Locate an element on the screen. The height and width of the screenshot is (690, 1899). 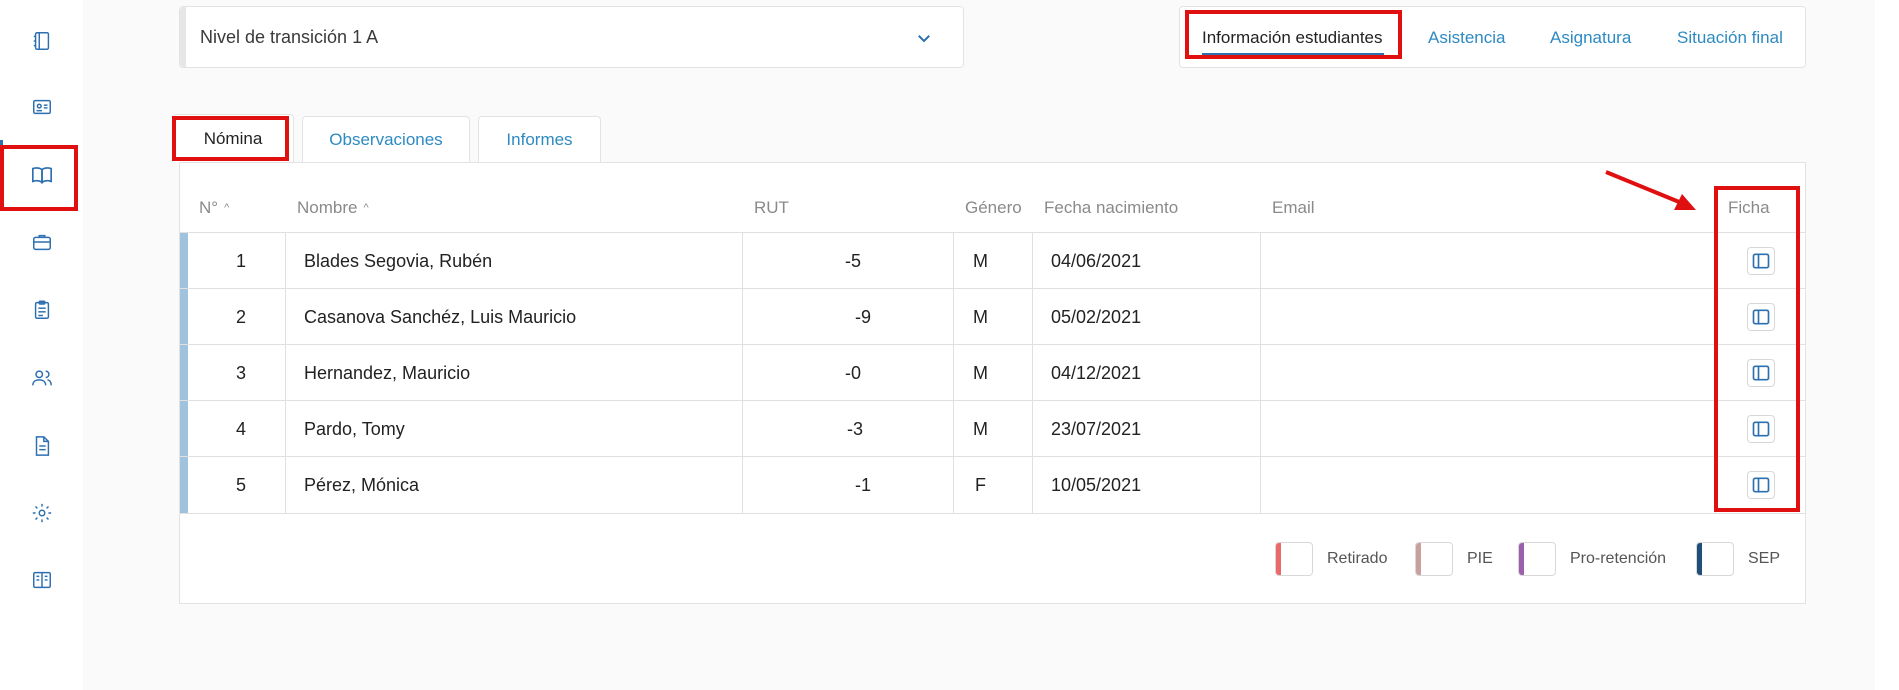
header-nombre: Nombre ^ is located at coordinates (333, 208).